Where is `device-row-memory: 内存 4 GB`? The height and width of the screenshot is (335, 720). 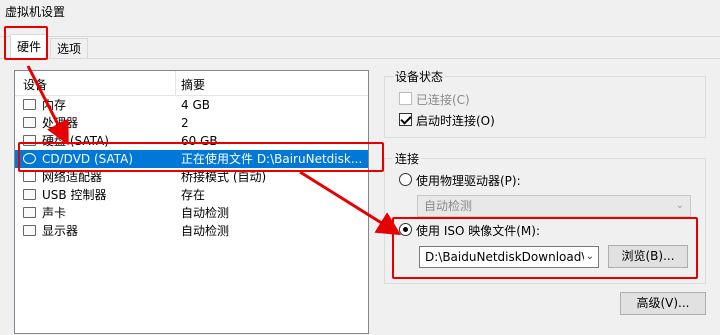 device-row-memory: 内存 4 GB is located at coordinates (191, 105).